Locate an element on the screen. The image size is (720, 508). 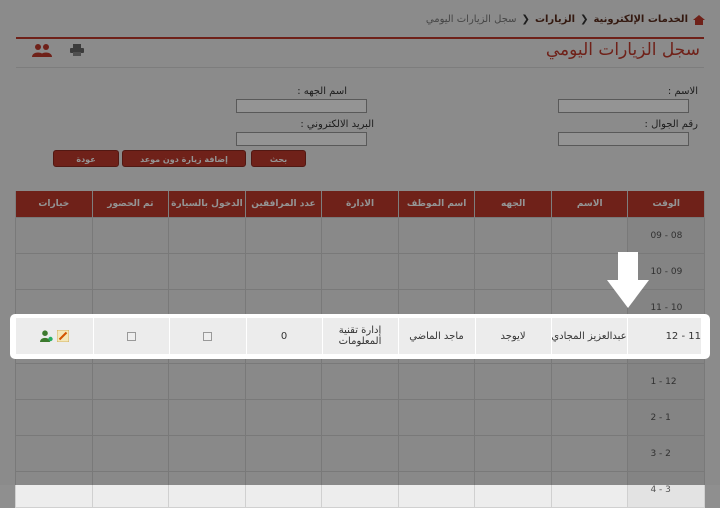
search-button: بحث is located at coordinates (278, 158).